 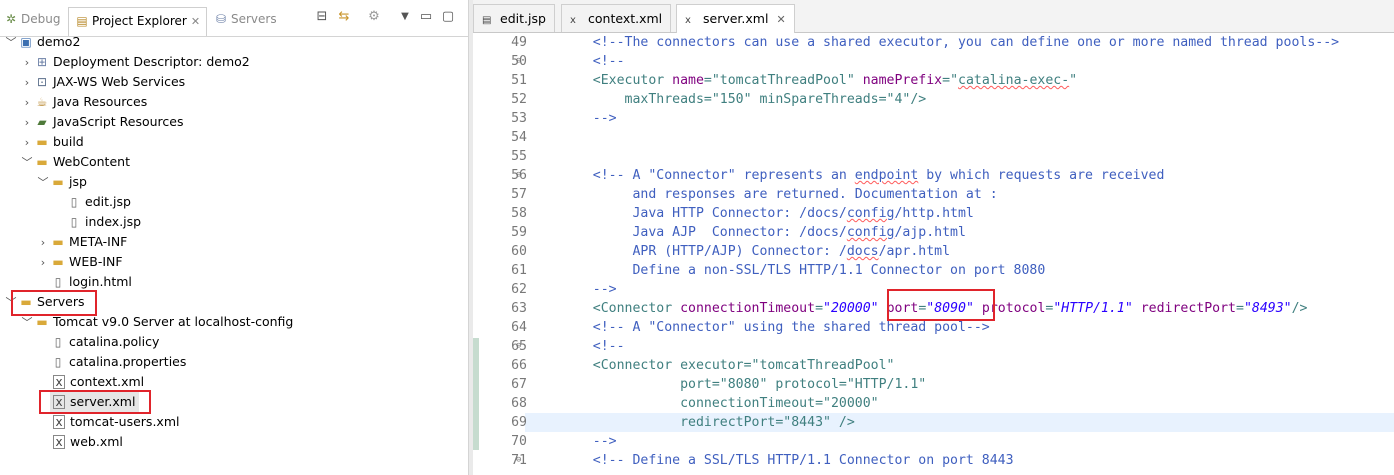 What do you see at coordinates (1093, 308) in the screenshot?
I see `code-token: "HTTP/1.1"` at bounding box center [1093, 308].